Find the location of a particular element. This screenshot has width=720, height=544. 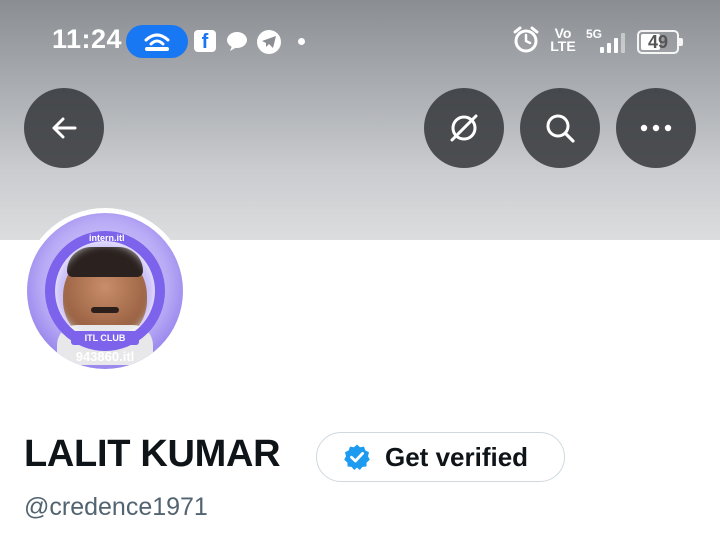

battery-icon: 49 is located at coordinates (660, 42).